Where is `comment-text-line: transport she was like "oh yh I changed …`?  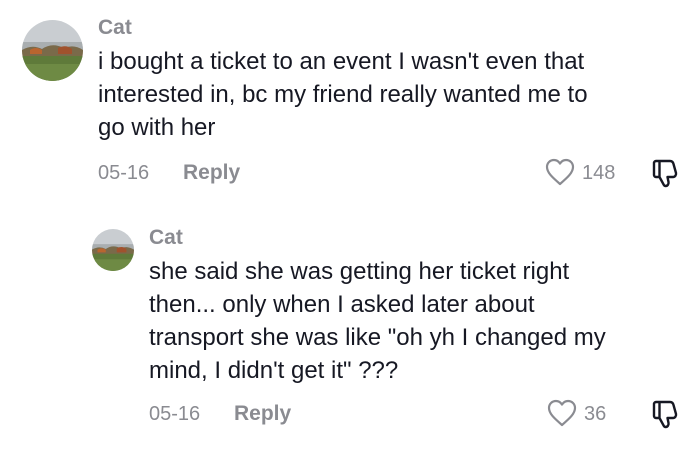 comment-text-line: transport she was like "oh yh I changed … is located at coordinates (377, 337).